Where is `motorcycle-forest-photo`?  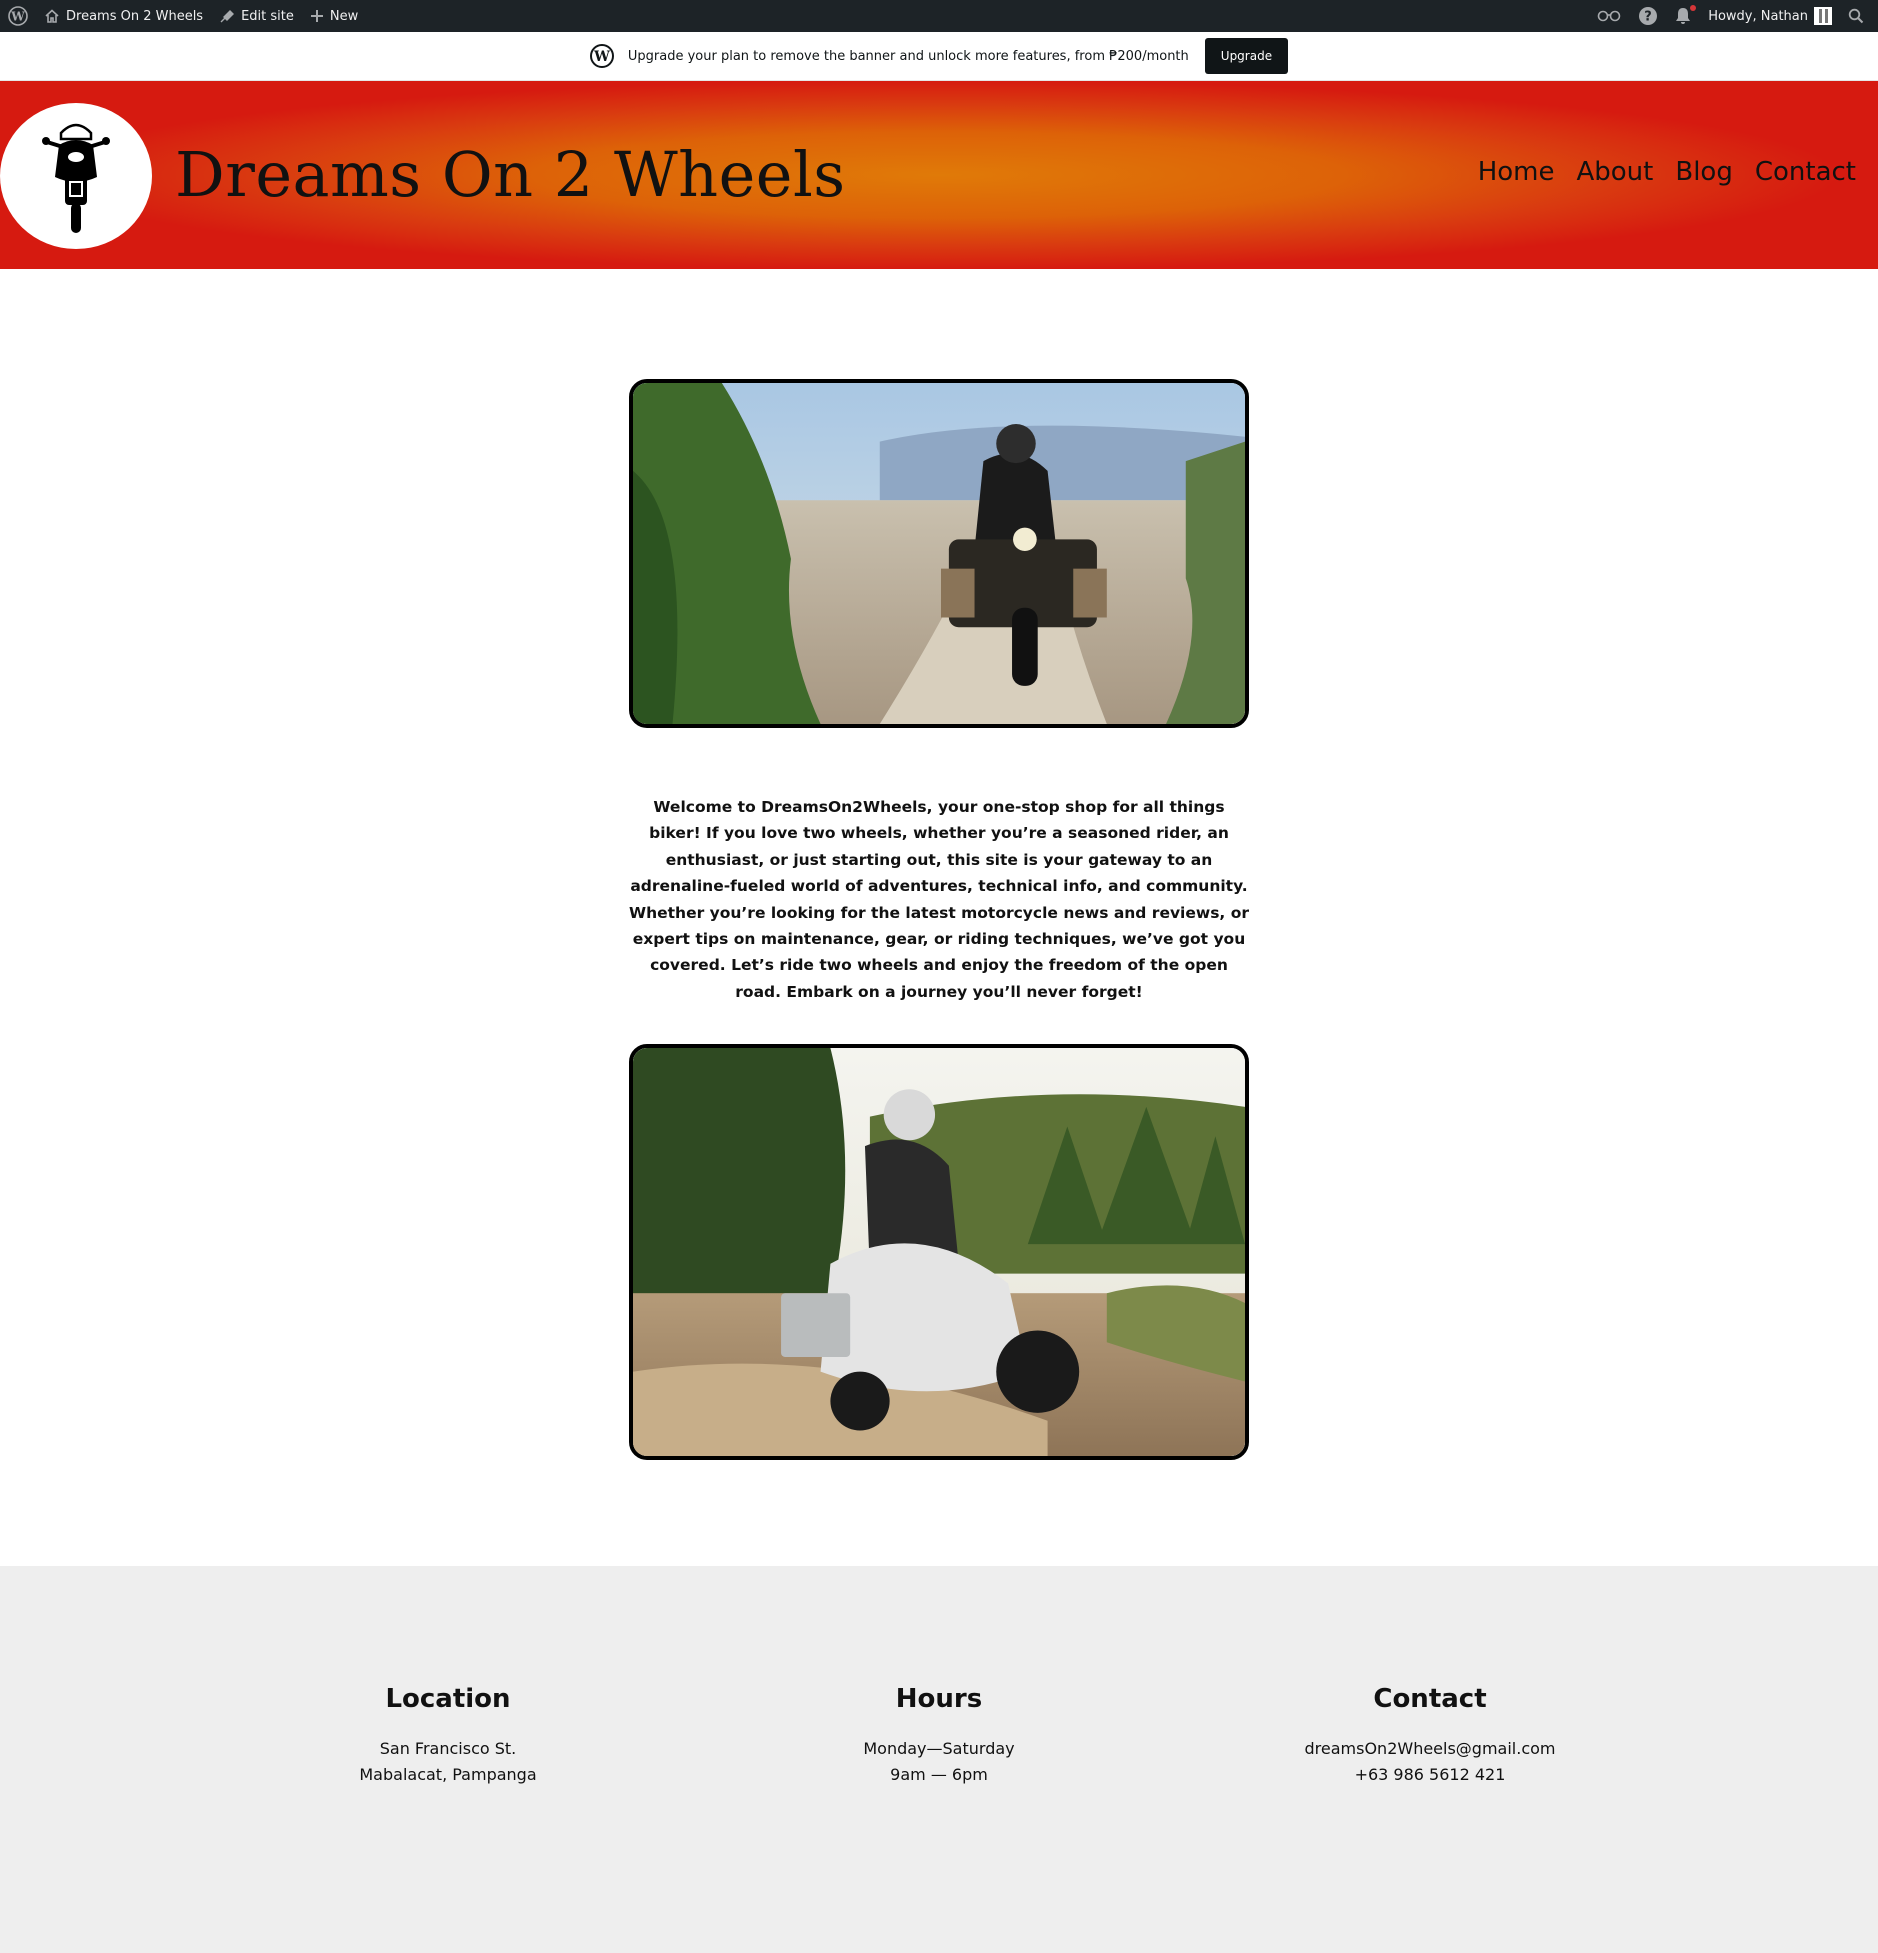 motorcycle-forest-photo is located at coordinates (939, 1252).